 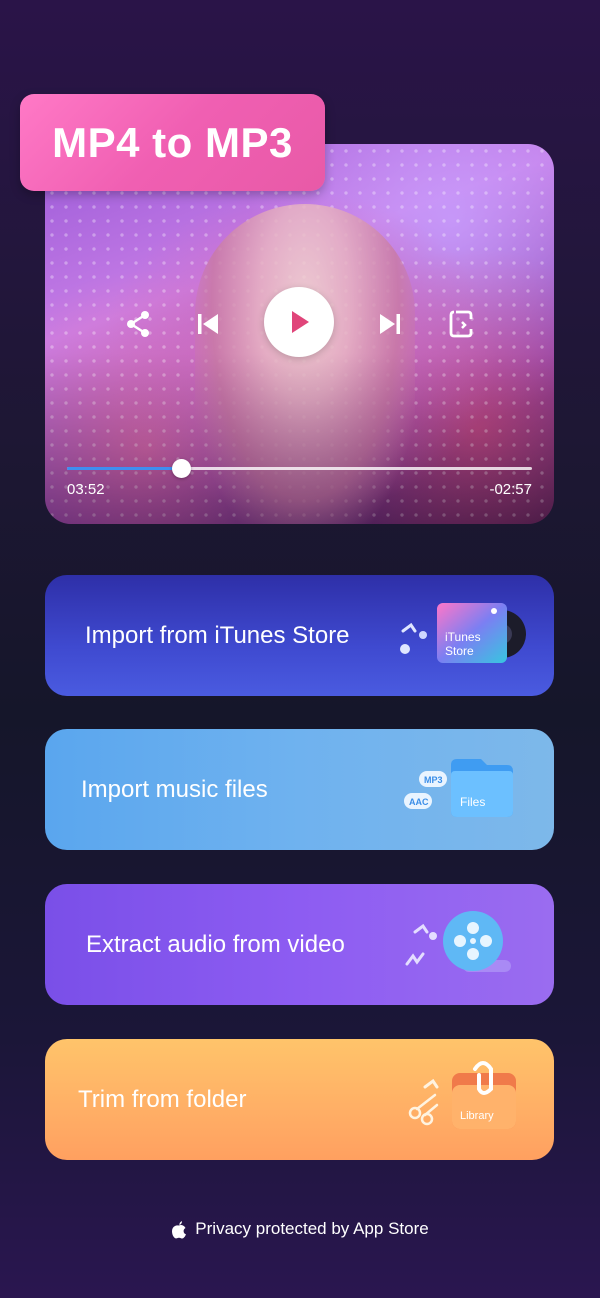 I want to click on extract-audio-label: Extract audio from video, so click(x=215, y=944).